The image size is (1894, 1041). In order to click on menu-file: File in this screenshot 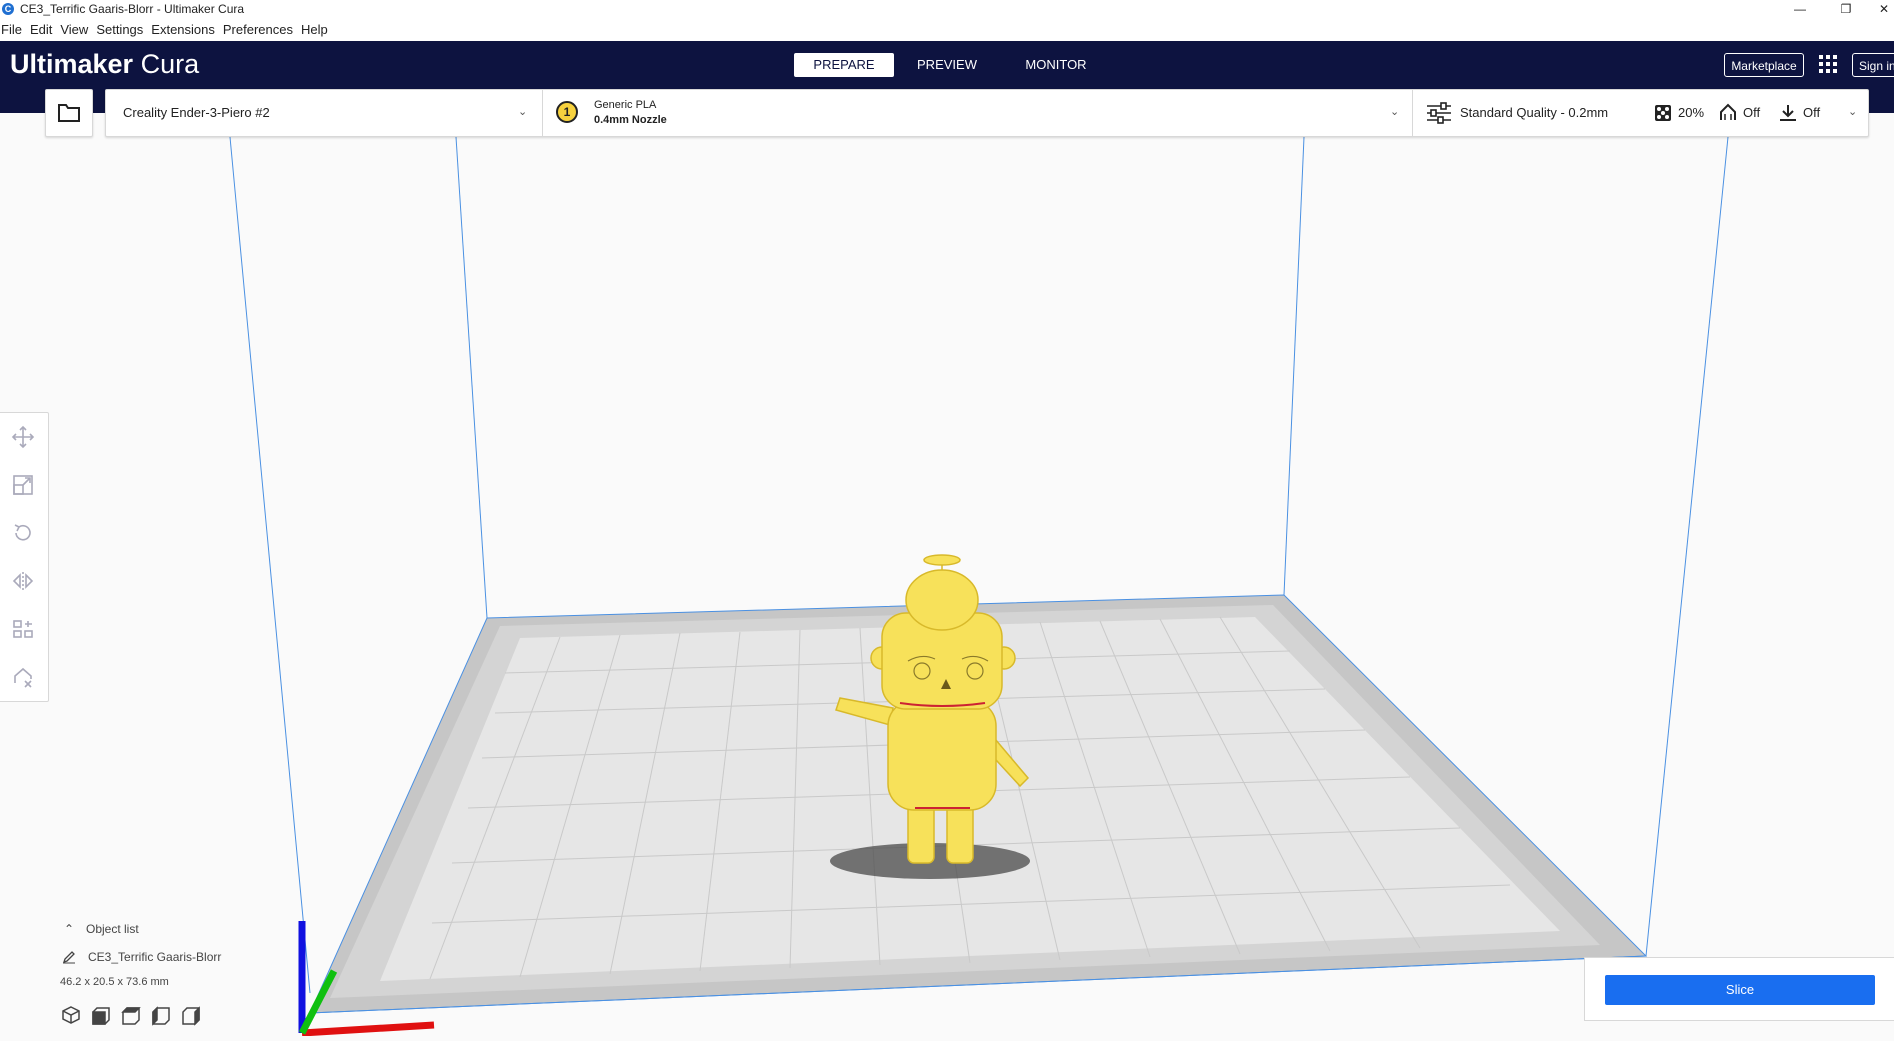, I will do `click(13, 30)`.